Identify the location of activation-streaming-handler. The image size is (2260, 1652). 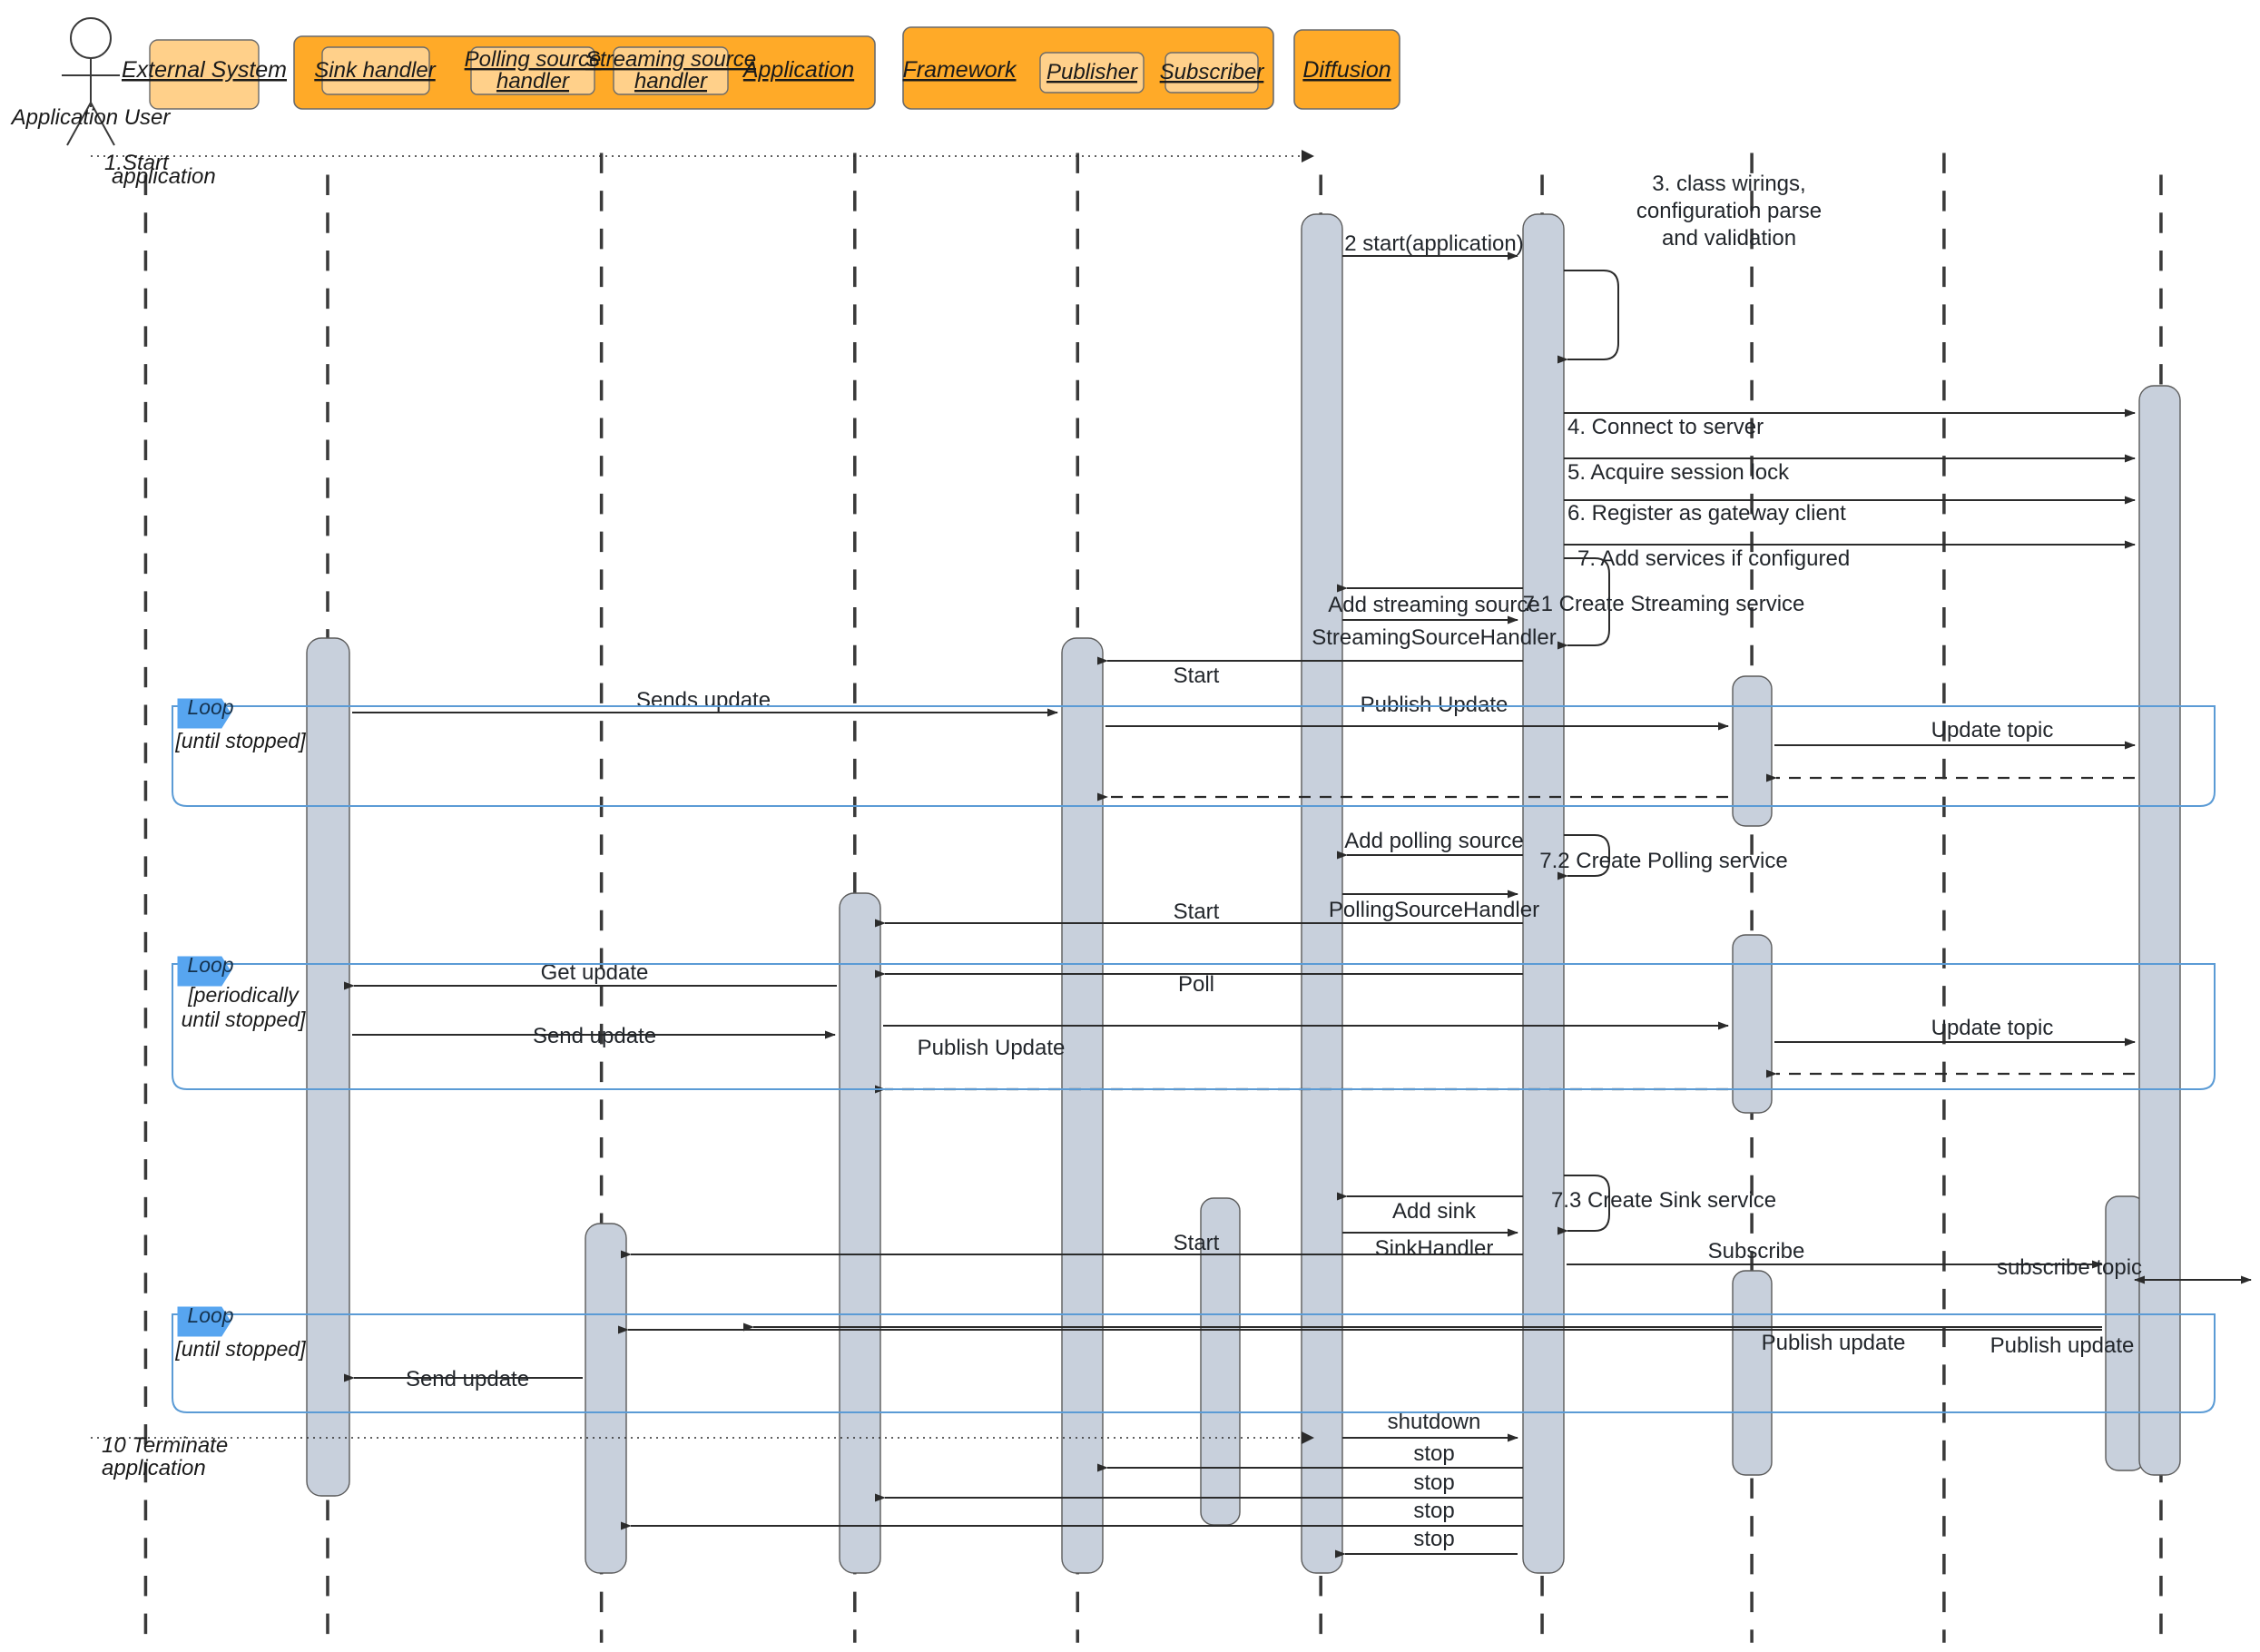
(1082, 1105).